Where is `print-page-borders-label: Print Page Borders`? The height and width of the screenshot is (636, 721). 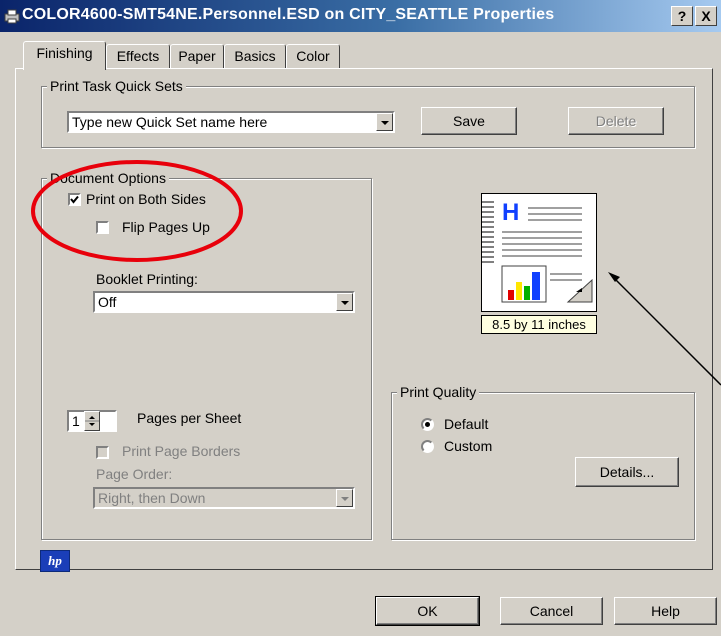 print-page-borders-label: Print Page Borders is located at coordinates (181, 451).